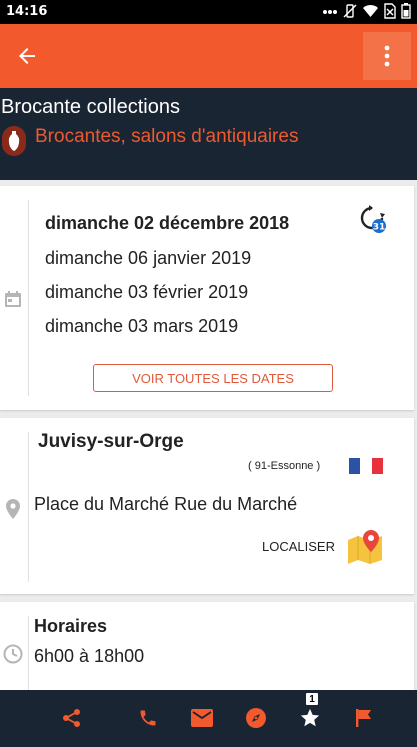 The image size is (417, 747). Describe the element at coordinates (207, 647) in the screenshot. I see `hours-card: Horaires 6h00 à 18h00` at that location.